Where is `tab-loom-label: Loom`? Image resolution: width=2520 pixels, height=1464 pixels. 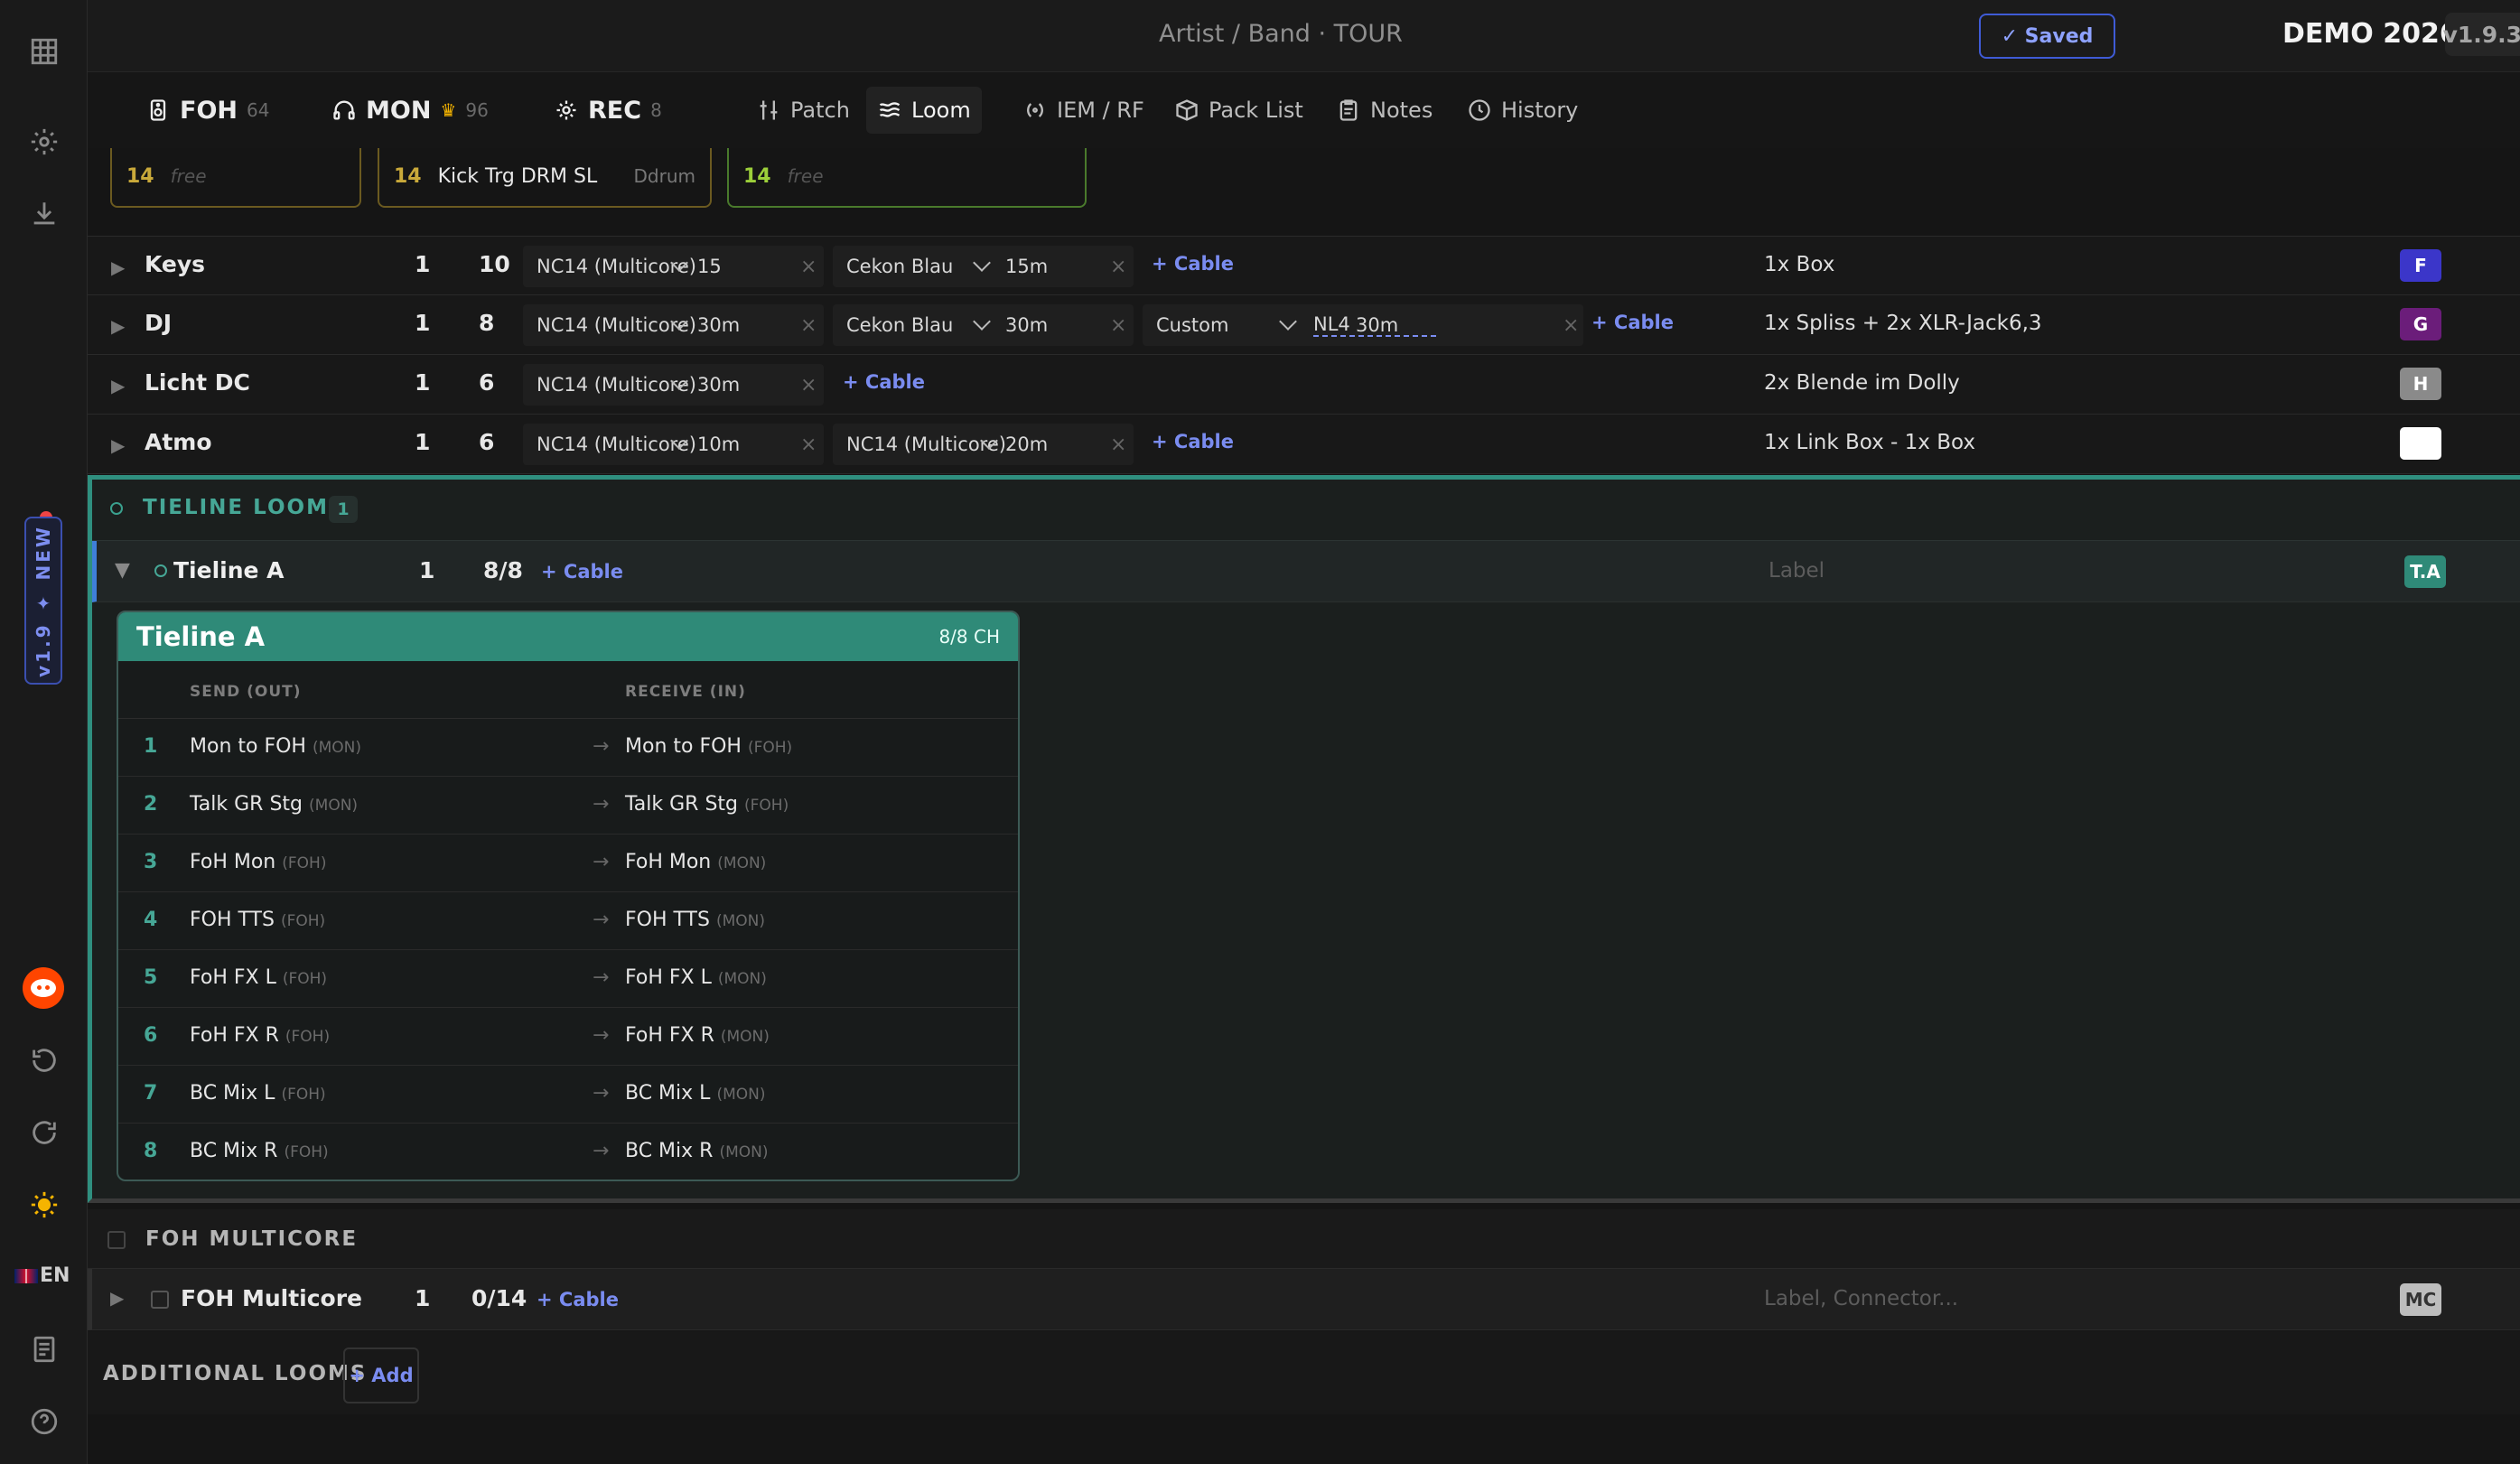 tab-loom-label: Loom is located at coordinates (941, 110).